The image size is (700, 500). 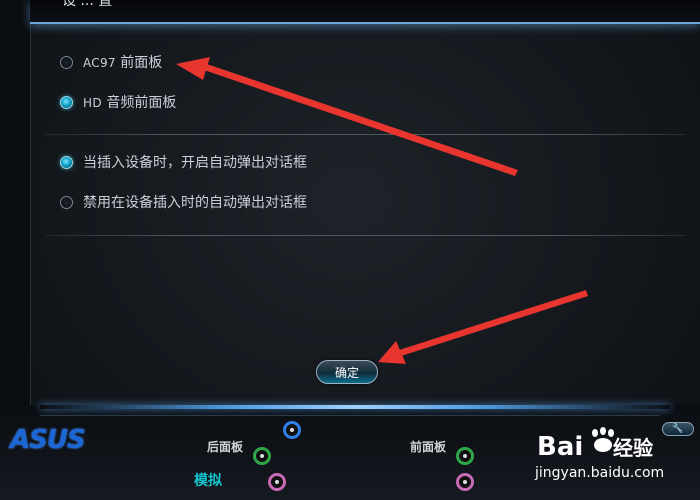 What do you see at coordinates (208, 481) in the screenshot?
I see `analog-label: 模拟` at bounding box center [208, 481].